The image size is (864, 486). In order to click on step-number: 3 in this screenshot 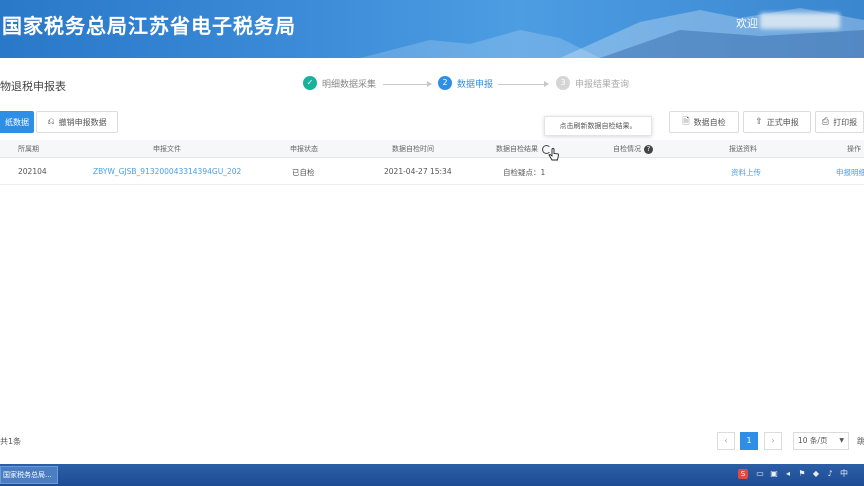, I will do `click(563, 83)`.